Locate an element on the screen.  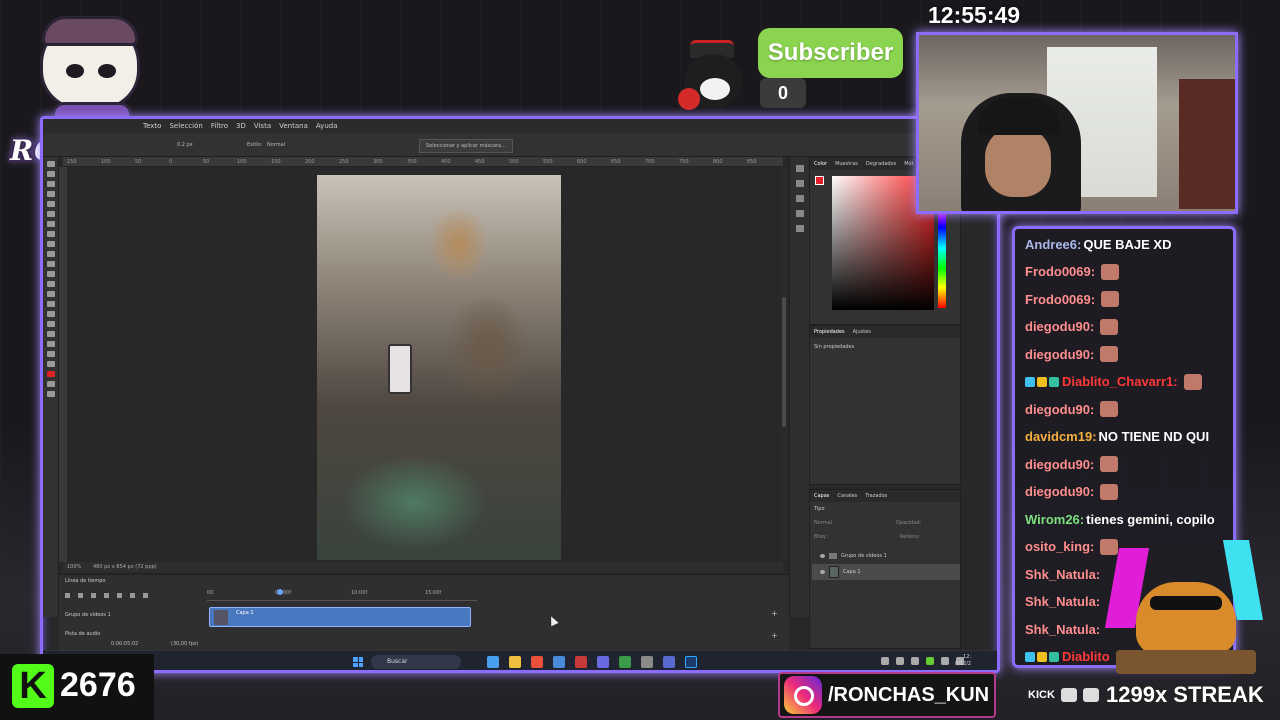
discord-icon is located at coordinates (603, 662).